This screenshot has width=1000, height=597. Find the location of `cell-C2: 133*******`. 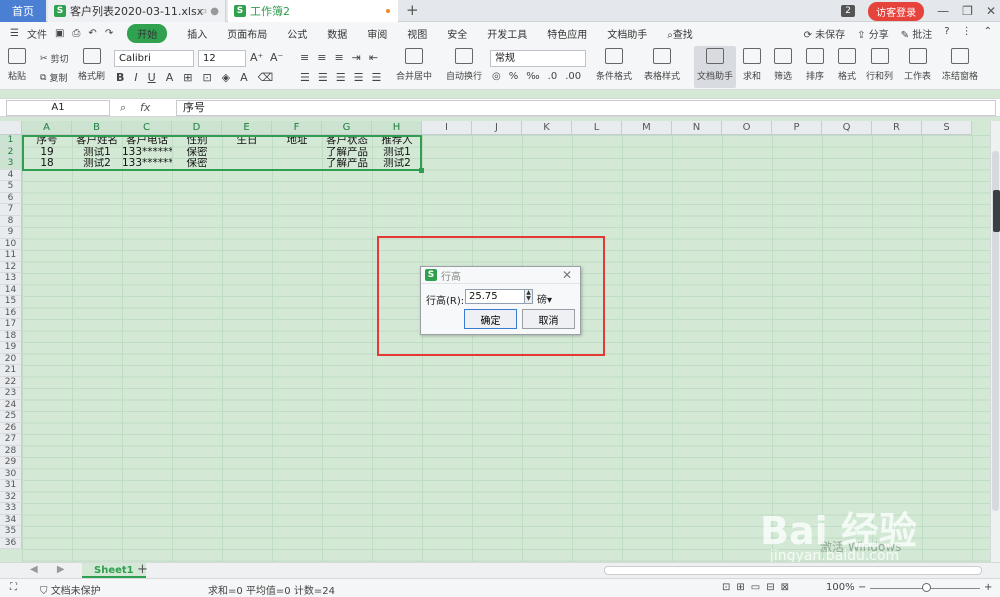

cell-C2: 133******* is located at coordinates (147, 153).